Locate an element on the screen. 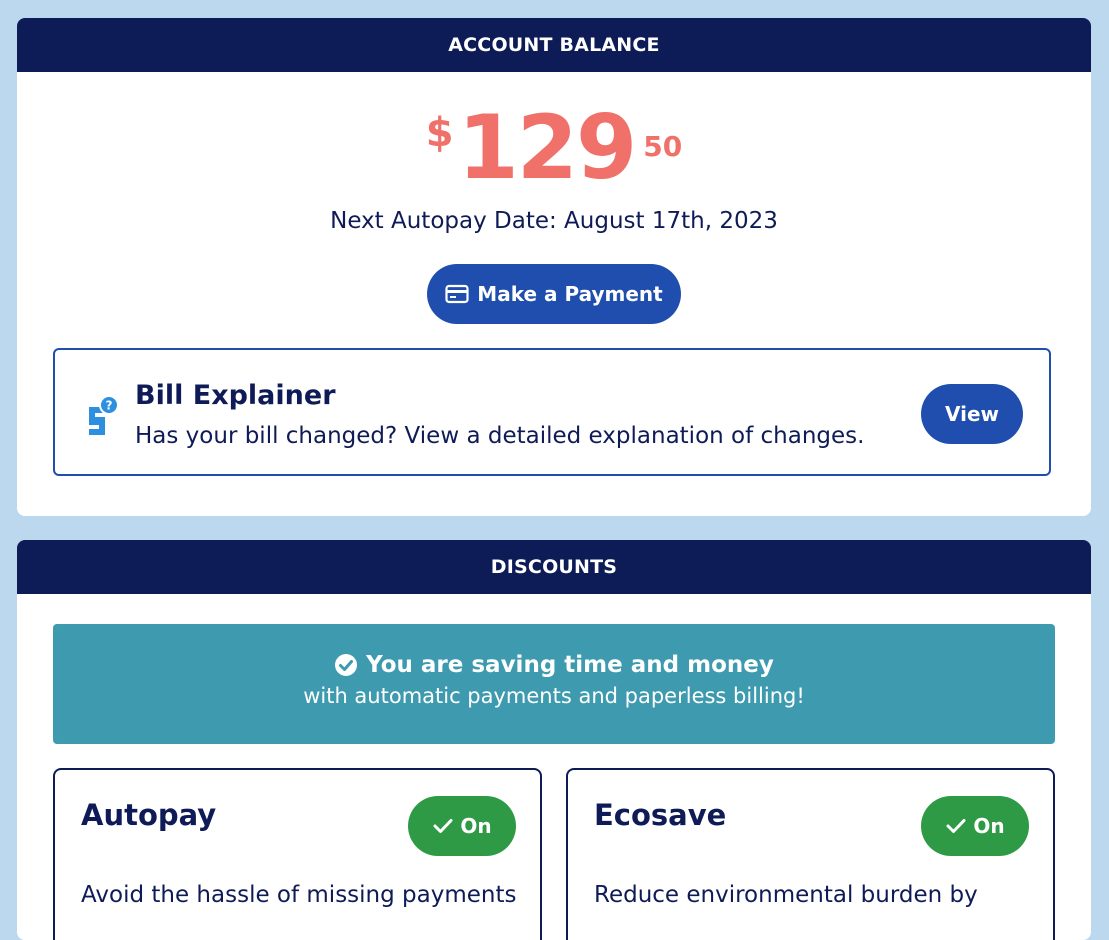 The image size is (1109, 940). autopay-toggle: On is located at coordinates (462, 826).